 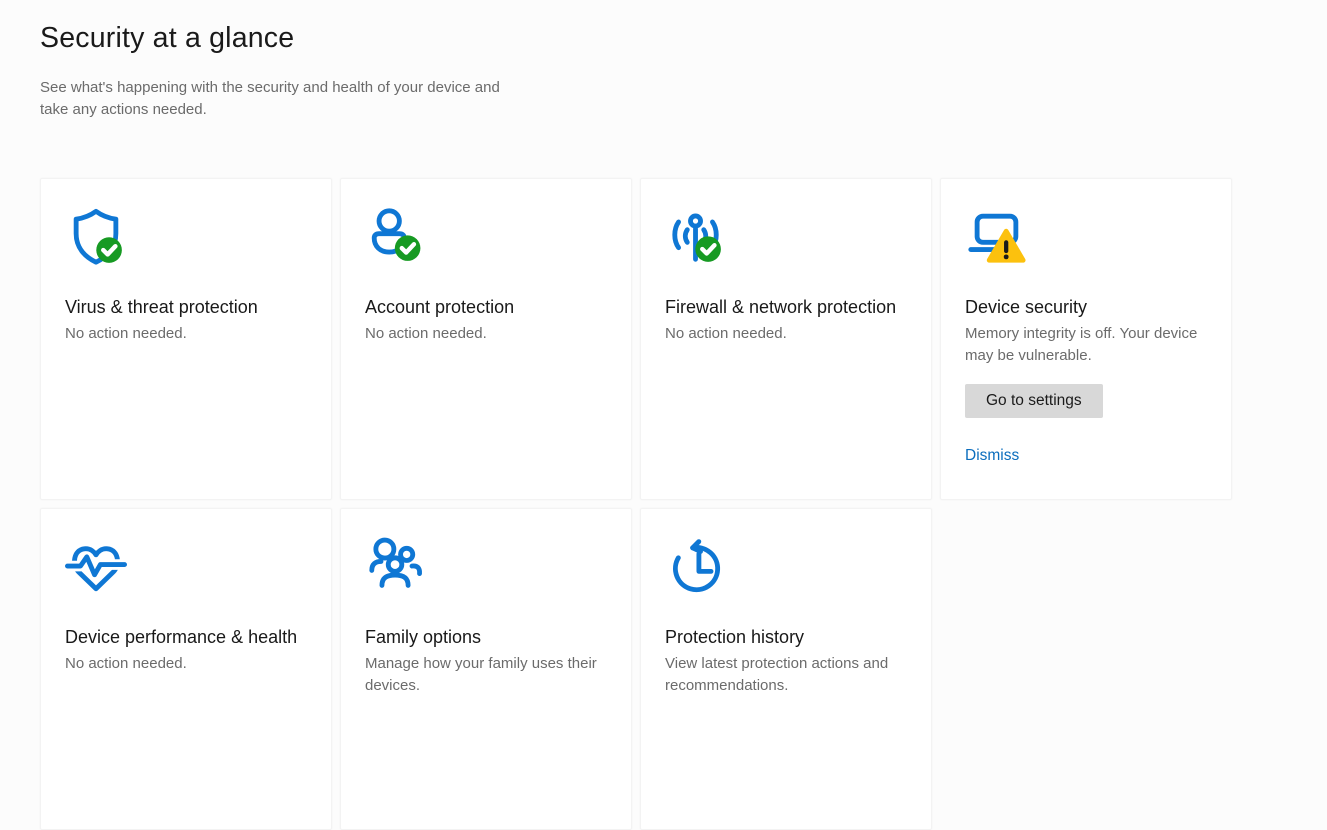 I want to click on shield-icon, so click(x=96, y=237).